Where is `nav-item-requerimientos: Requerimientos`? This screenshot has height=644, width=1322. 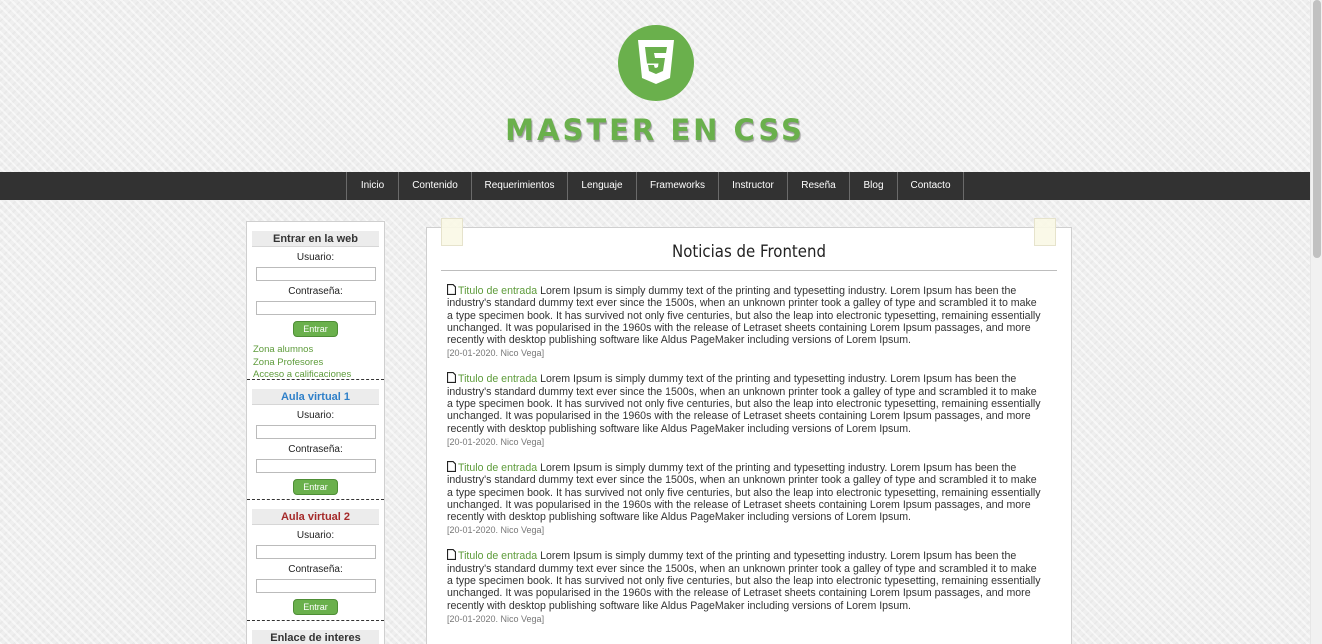
nav-item-requerimientos: Requerimientos is located at coordinates (519, 186).